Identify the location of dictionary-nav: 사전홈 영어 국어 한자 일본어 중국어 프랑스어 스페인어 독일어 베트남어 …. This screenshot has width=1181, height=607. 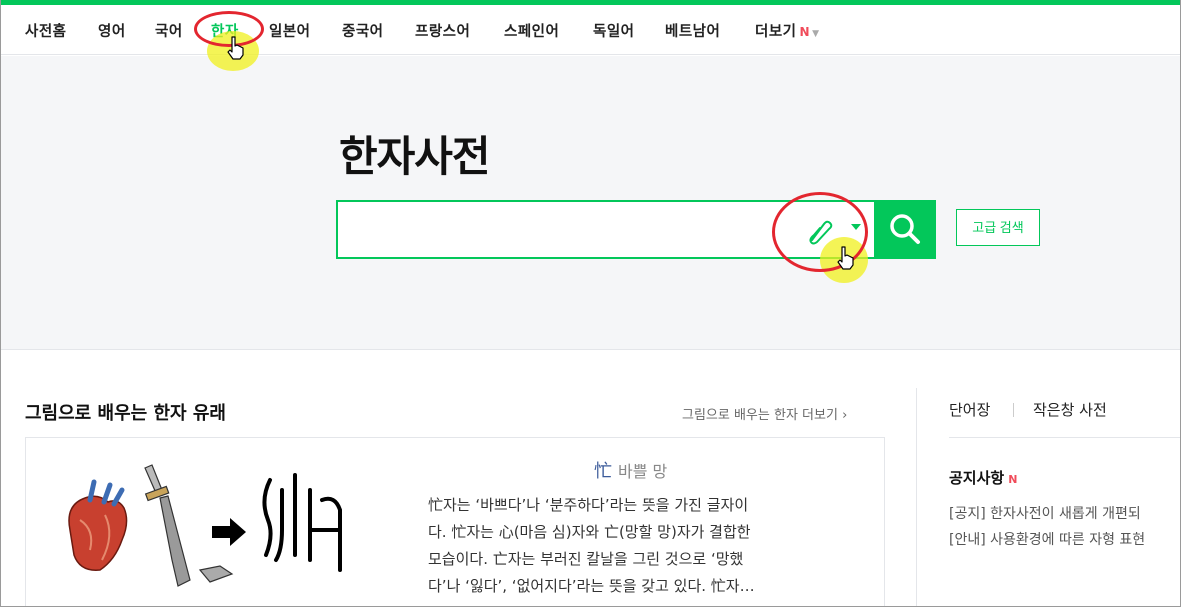
(590, 30).